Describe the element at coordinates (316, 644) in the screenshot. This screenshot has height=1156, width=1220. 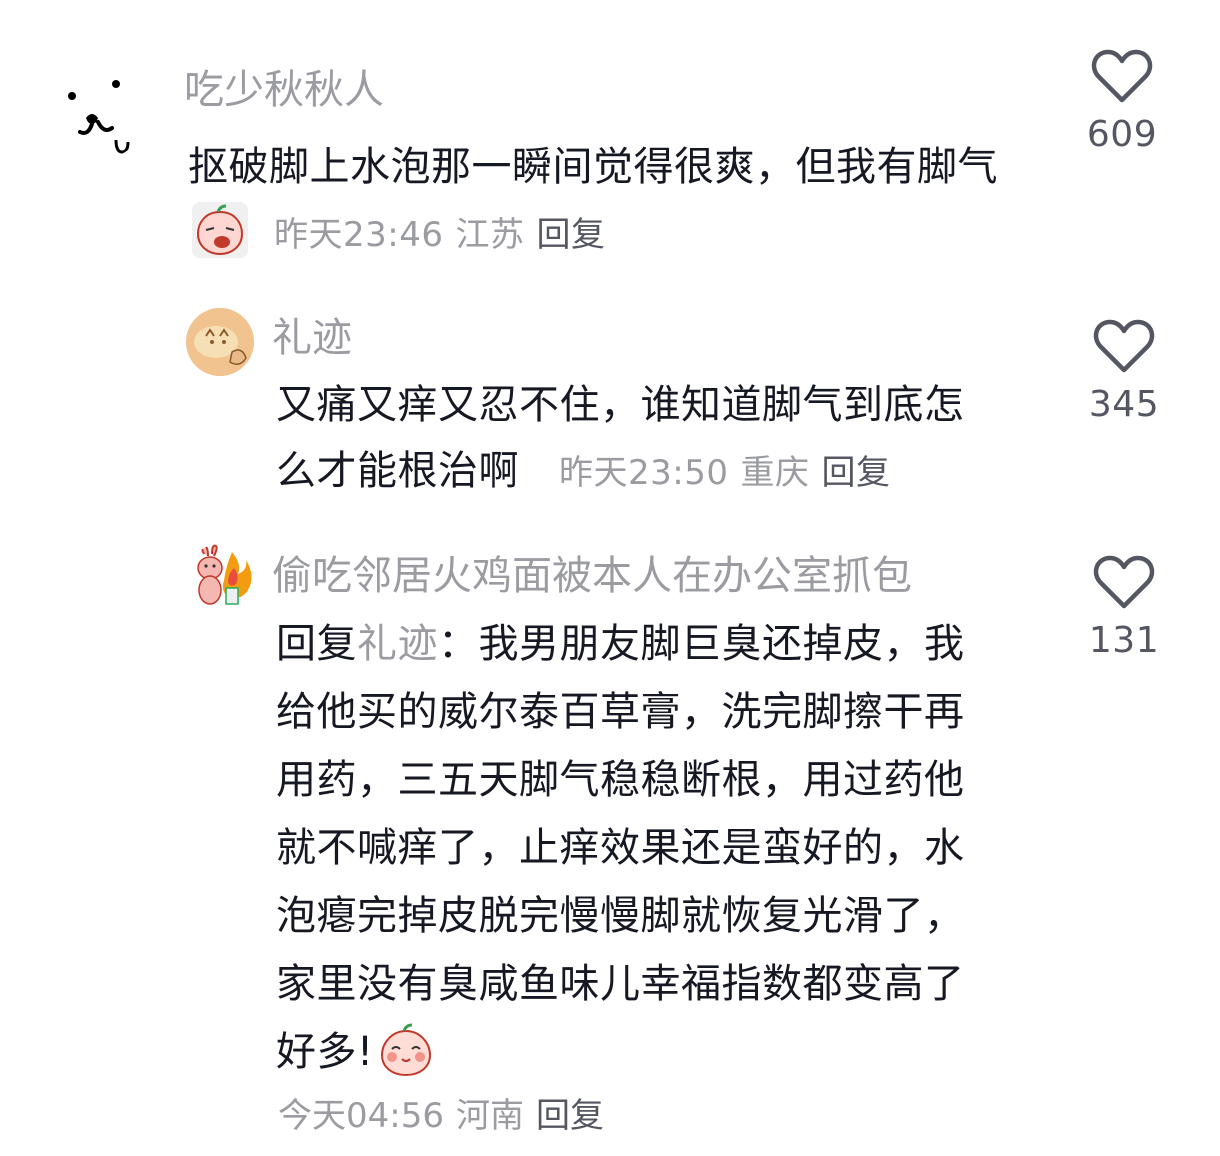
I see `reply-prefix: 回复` at that location.